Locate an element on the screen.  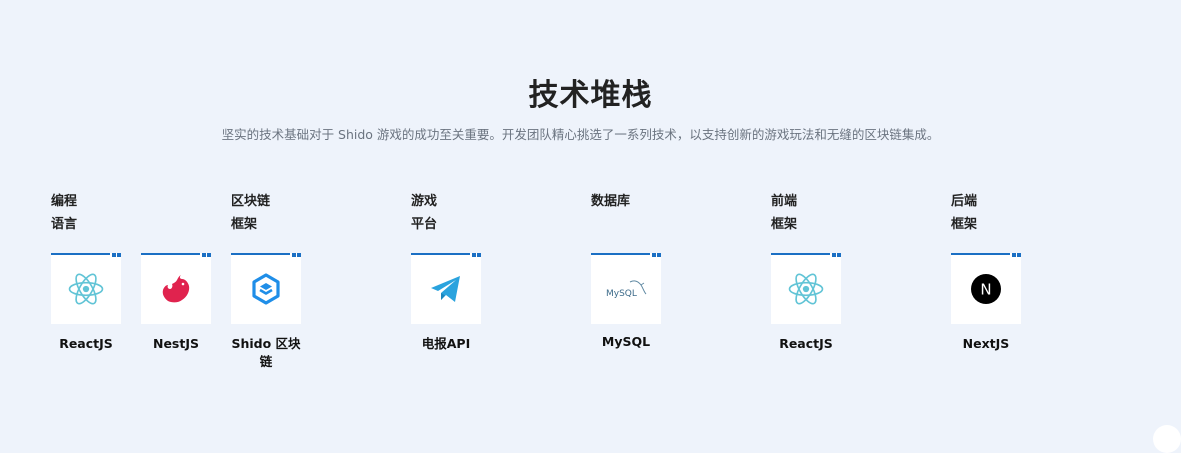
category-line: 数据库 is located at coordinates (611, 201).